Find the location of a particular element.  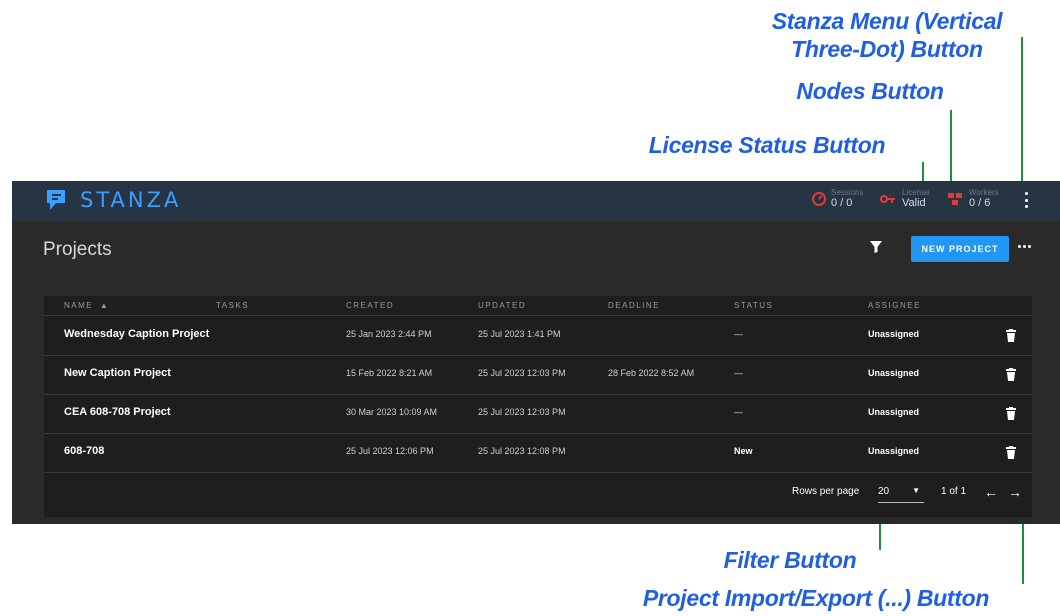

key-icon is located at coordinates (887, 199).